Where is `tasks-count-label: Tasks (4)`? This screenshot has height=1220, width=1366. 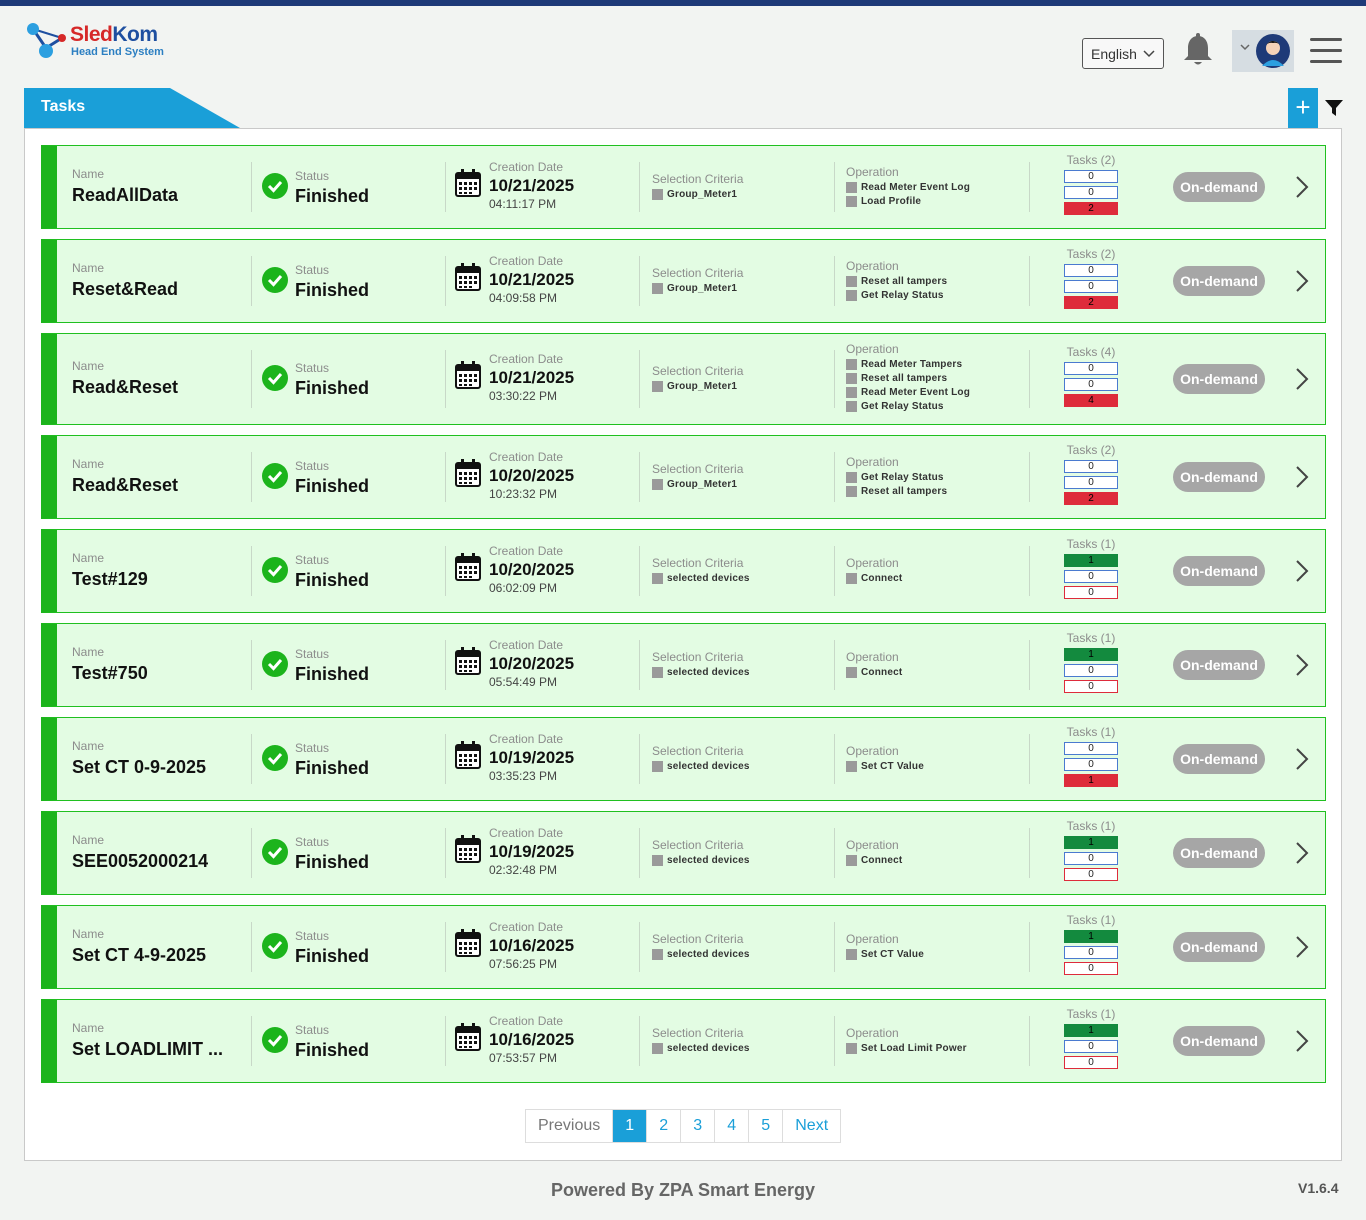 tasks-count-label: Tasks (4) is located at coordinates (1091, 352).